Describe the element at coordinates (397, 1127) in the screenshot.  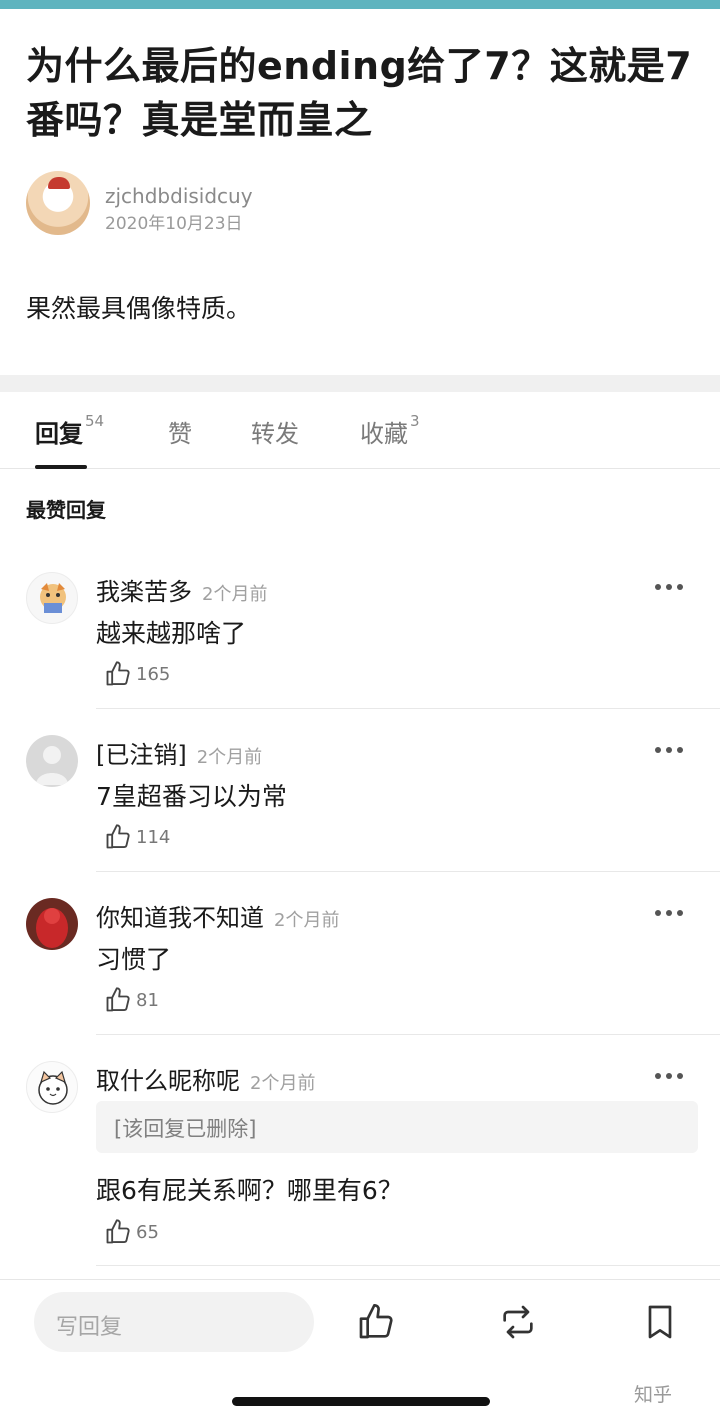
I see `quoted-reply: [该回复已删除]` at that location.